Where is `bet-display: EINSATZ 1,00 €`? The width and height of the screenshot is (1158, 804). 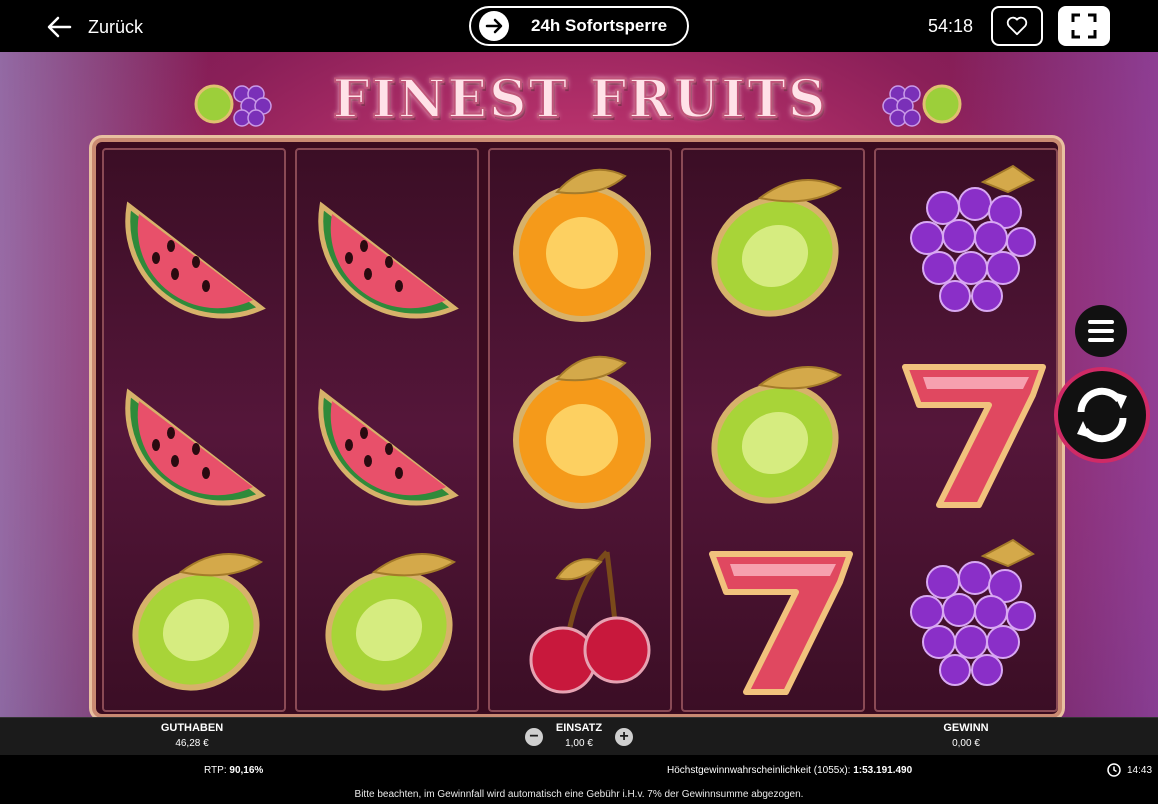
bet-display: EINSATZ 1,00 € is located at coordinates (579, 735).